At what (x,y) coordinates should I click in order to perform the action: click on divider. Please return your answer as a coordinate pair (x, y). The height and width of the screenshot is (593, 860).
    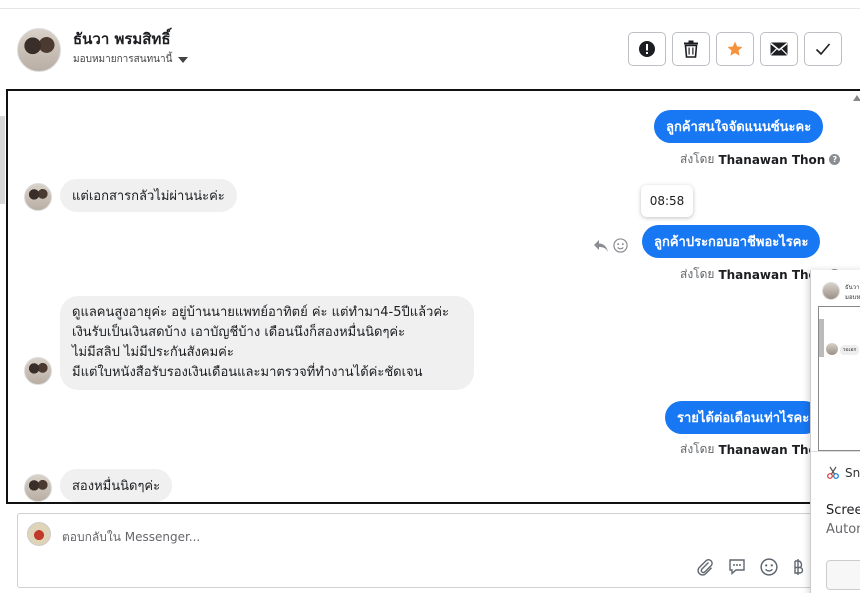
    Looking at the image, I should click on (835, 451).